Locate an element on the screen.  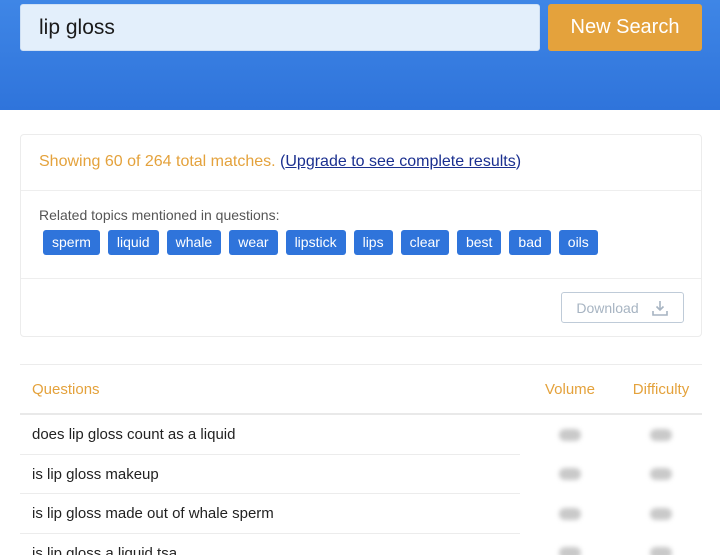
table-row: is lip gloss made out of whale sperm is located at coordinates (361, 514).